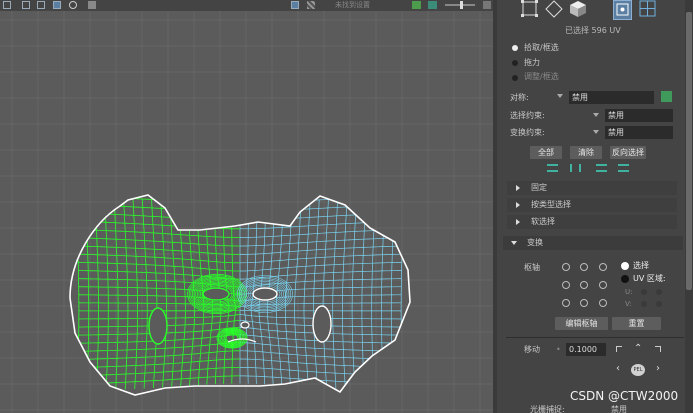 The image size is (693, 413). Describe the element at coordinates (584, 303) in the screenshot. I see `pivot-radio-bottom-center` at that location.